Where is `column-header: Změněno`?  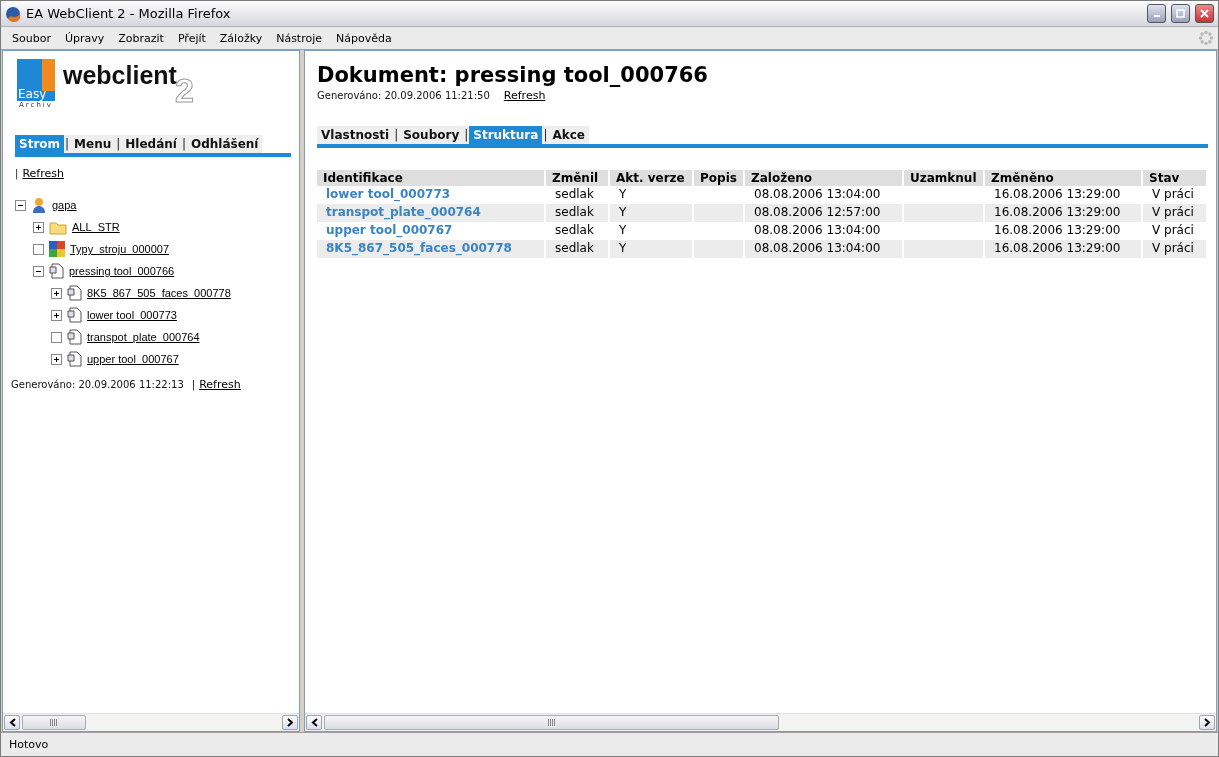
column-header: Změněno is located at coordinates (1064, 178).